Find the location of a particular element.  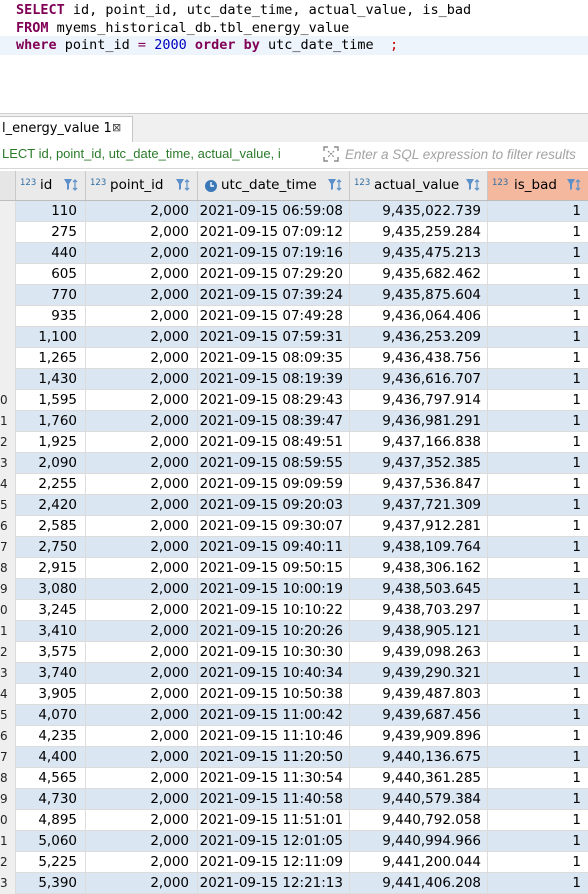

cell-id: 3,080 is located at coordinates (51, 589).